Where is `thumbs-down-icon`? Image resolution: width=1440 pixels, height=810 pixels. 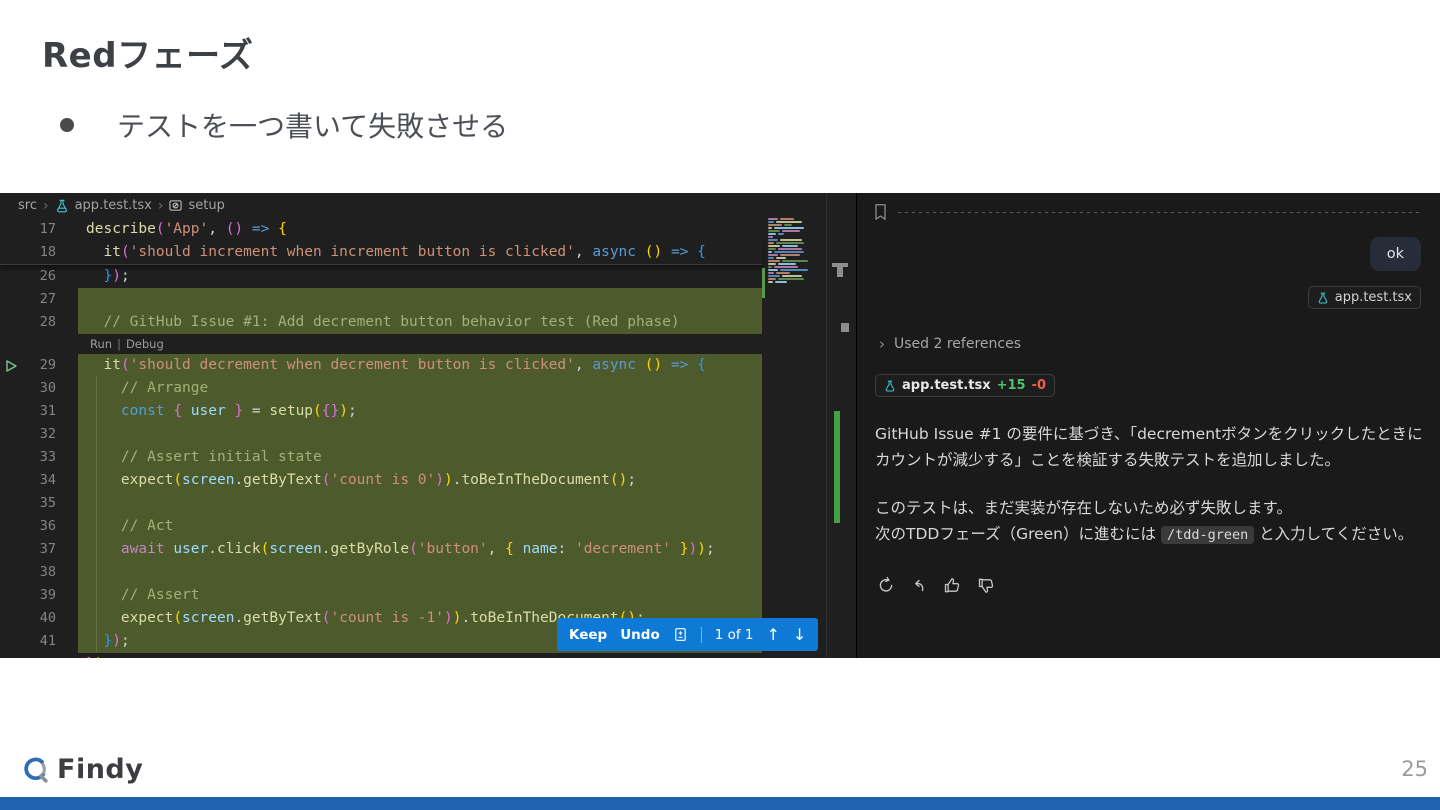
thumbs-down-icon is located at coordinates (986, 587).